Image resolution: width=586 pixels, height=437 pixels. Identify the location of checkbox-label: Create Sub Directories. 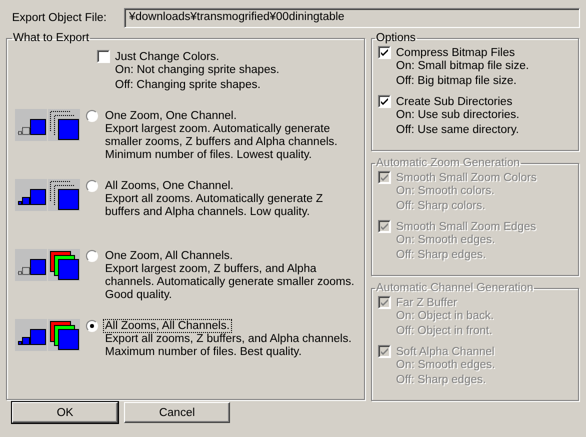
(454, 102).